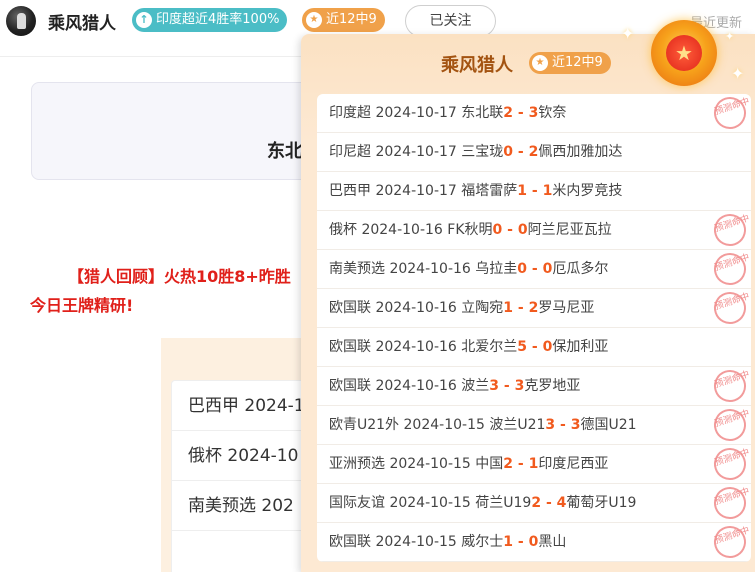 The height and width of the screenshot is (572, 755). Describe the element at coordinates (482, 152) in the screenshot. I see `home-team: 三宝珑` at that location.